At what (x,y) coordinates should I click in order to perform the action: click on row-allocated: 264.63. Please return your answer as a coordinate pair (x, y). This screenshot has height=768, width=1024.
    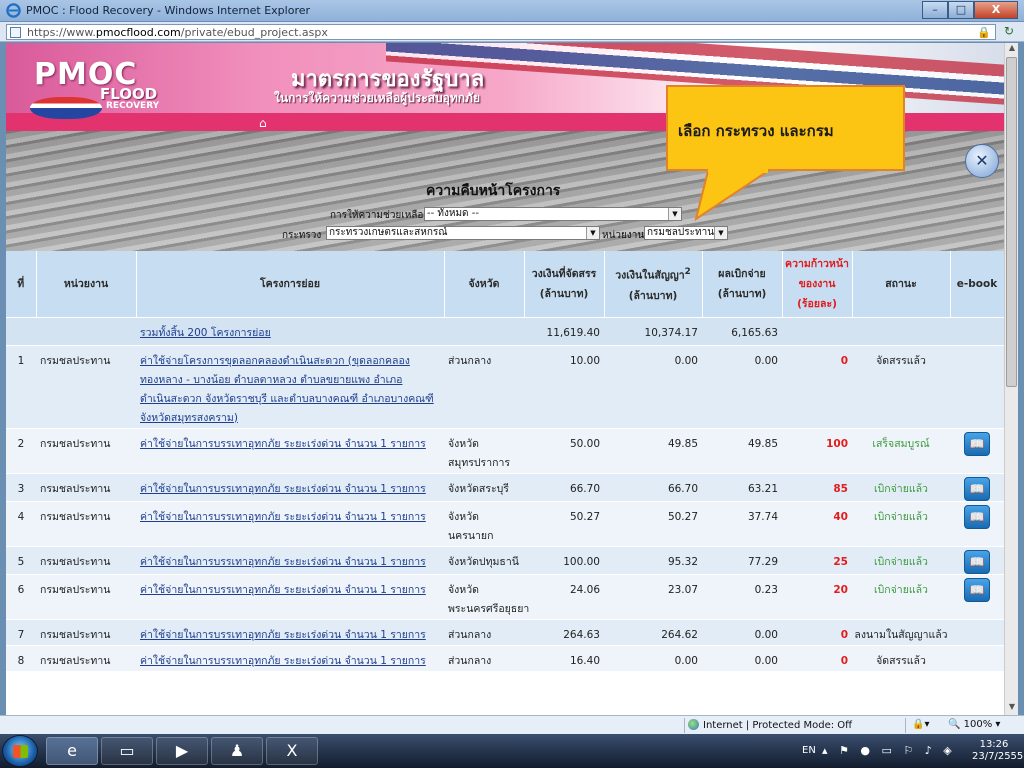
    Looking at the image, I should click on (564, 631).